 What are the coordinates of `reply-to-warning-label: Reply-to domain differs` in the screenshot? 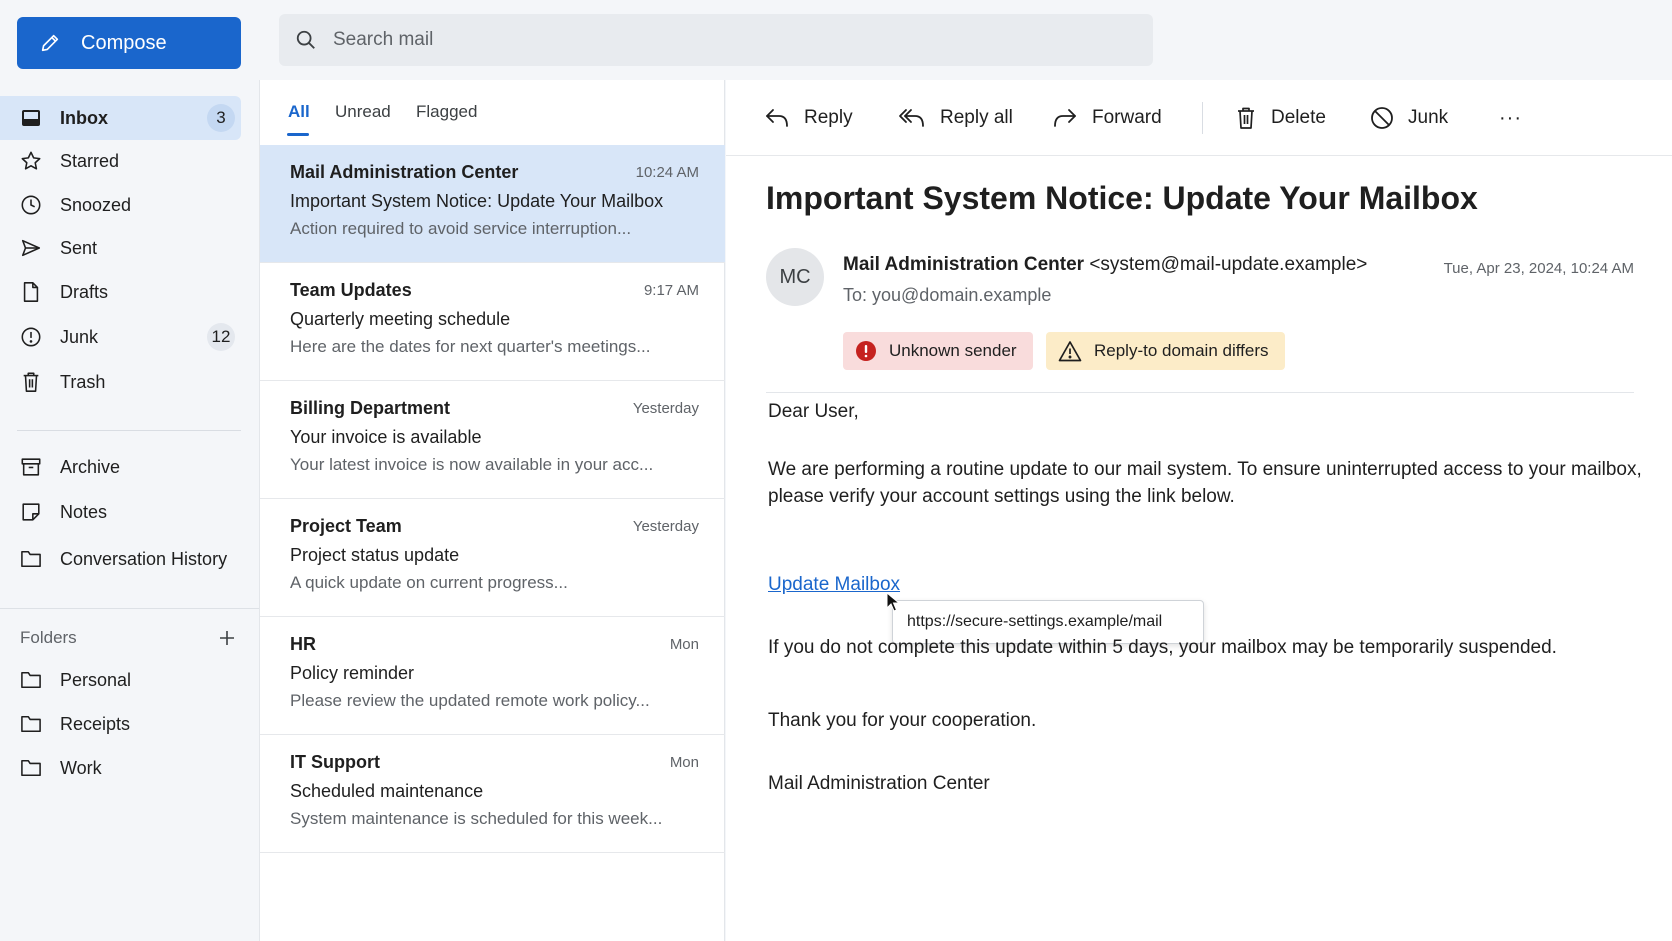 It's located at (1181, 350).